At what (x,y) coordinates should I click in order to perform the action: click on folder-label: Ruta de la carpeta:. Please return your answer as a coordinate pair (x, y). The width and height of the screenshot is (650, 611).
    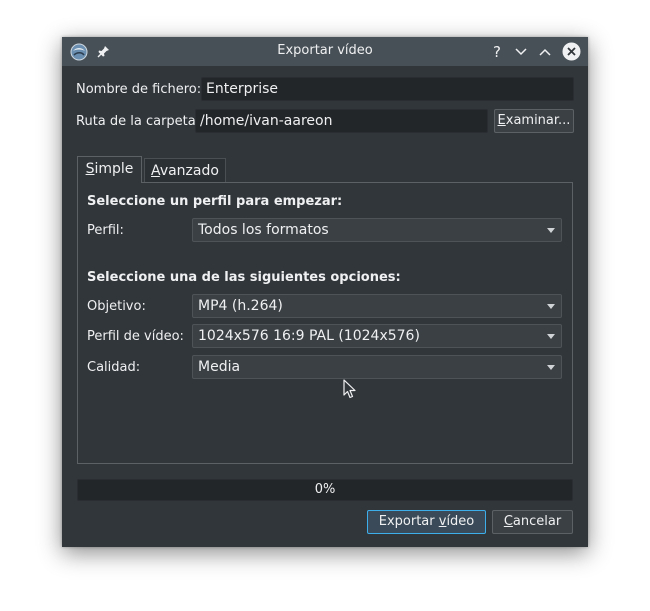
    Looking at the image, I should click on (138, 121).